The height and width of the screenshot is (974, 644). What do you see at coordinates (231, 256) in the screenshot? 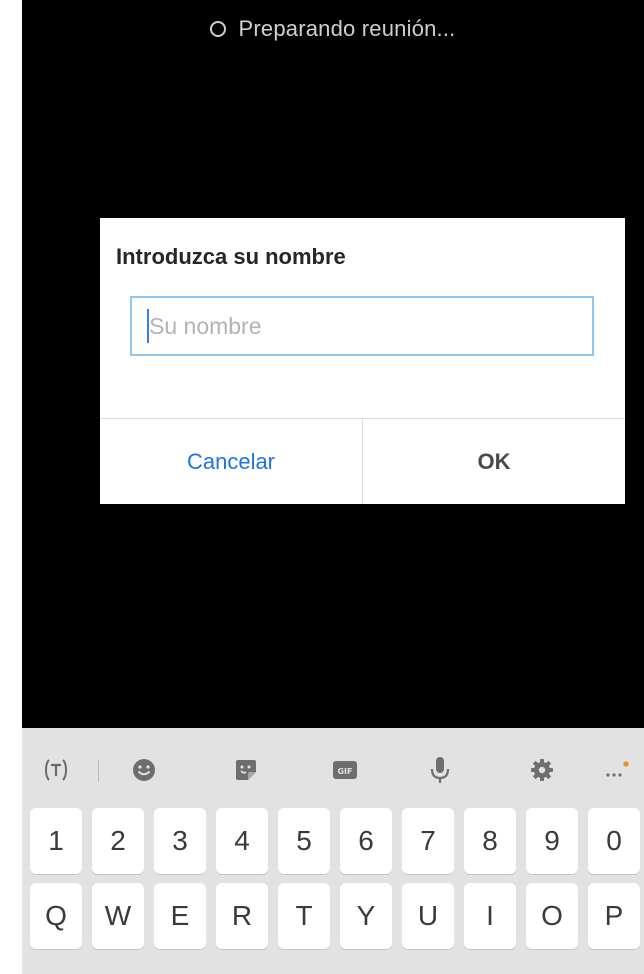
I see `dialog-title: Introduzca su nombre` at bounding box center [231, 256].